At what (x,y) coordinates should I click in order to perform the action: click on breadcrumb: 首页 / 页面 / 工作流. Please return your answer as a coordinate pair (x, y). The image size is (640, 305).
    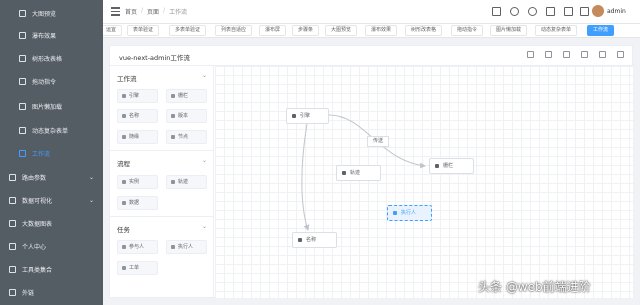
    Looking at the image, I should click on (156, 11).